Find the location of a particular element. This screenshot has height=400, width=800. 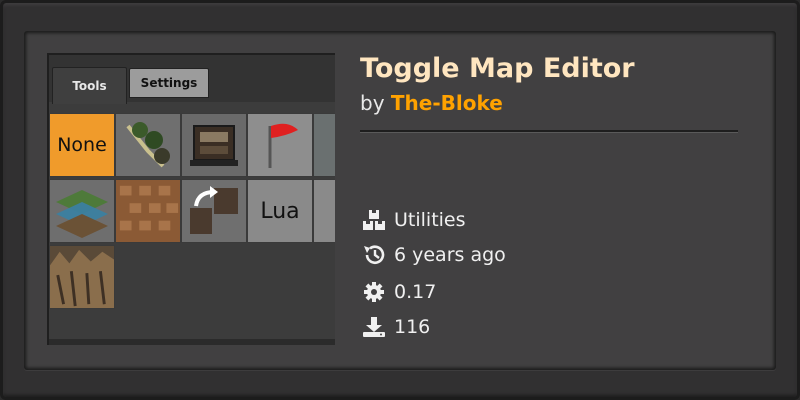

thumbnail-tab-bar: Tools Settings is located at coordinates (192, 79).